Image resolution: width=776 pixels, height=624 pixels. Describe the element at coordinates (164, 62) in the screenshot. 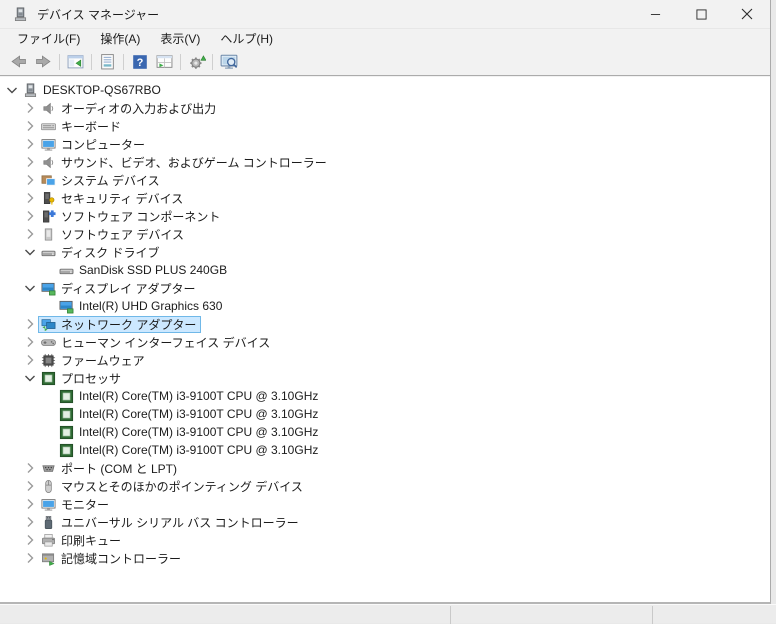

I see `action-items-icon` at that location.